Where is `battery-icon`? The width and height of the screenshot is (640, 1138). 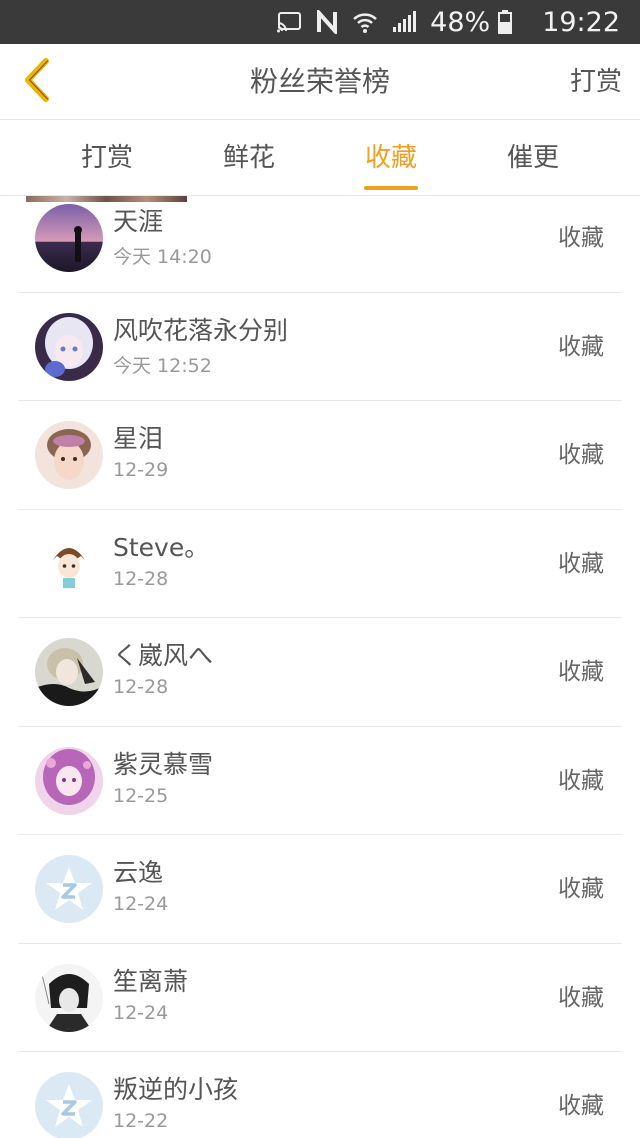
battery-icon is located at coordinates (505, 22).